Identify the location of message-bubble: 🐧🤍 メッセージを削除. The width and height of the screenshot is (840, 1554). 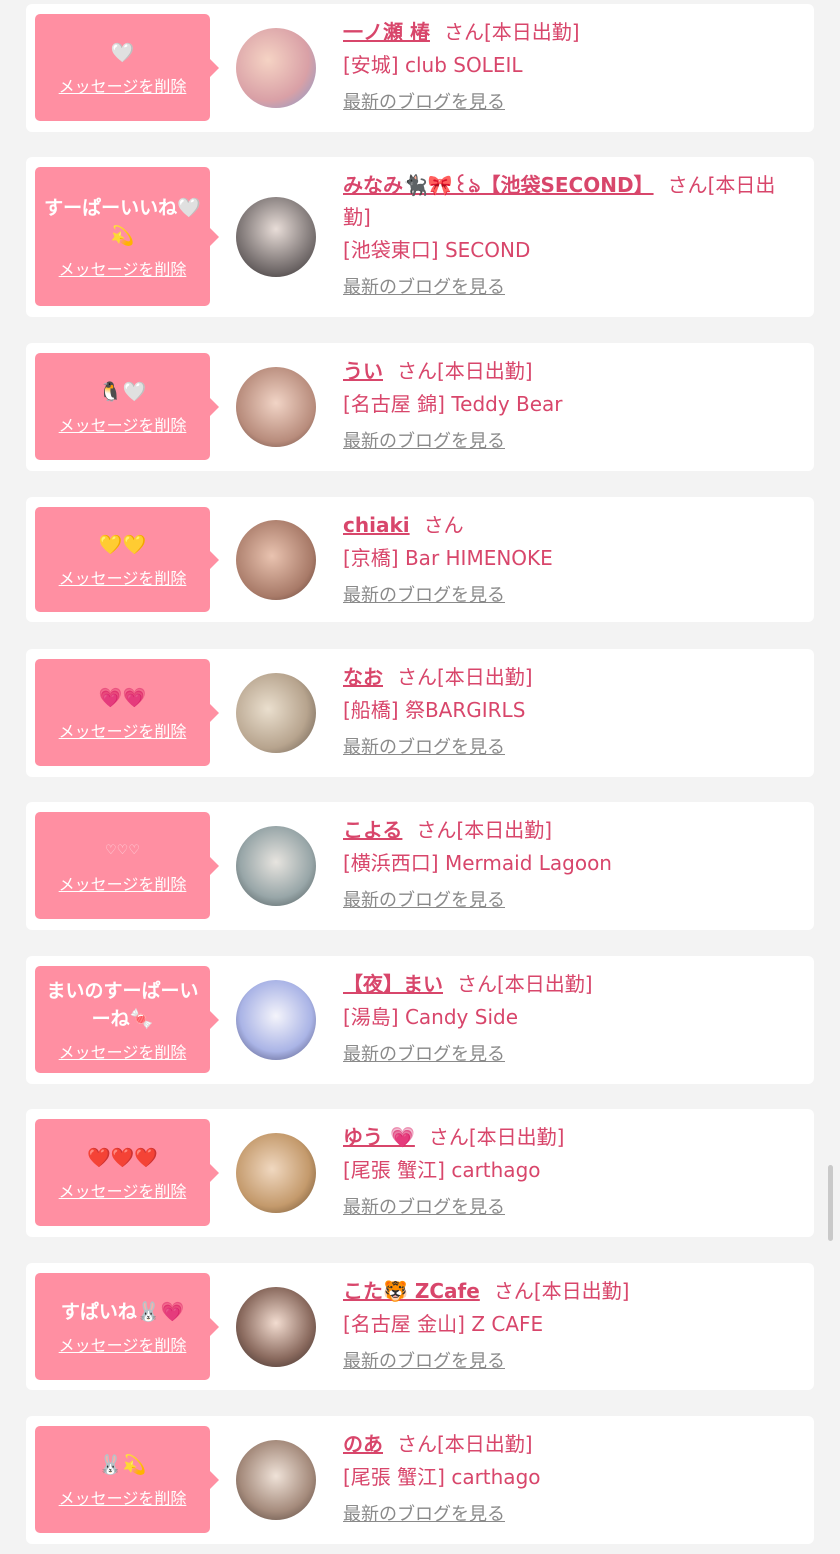
(127, 406).